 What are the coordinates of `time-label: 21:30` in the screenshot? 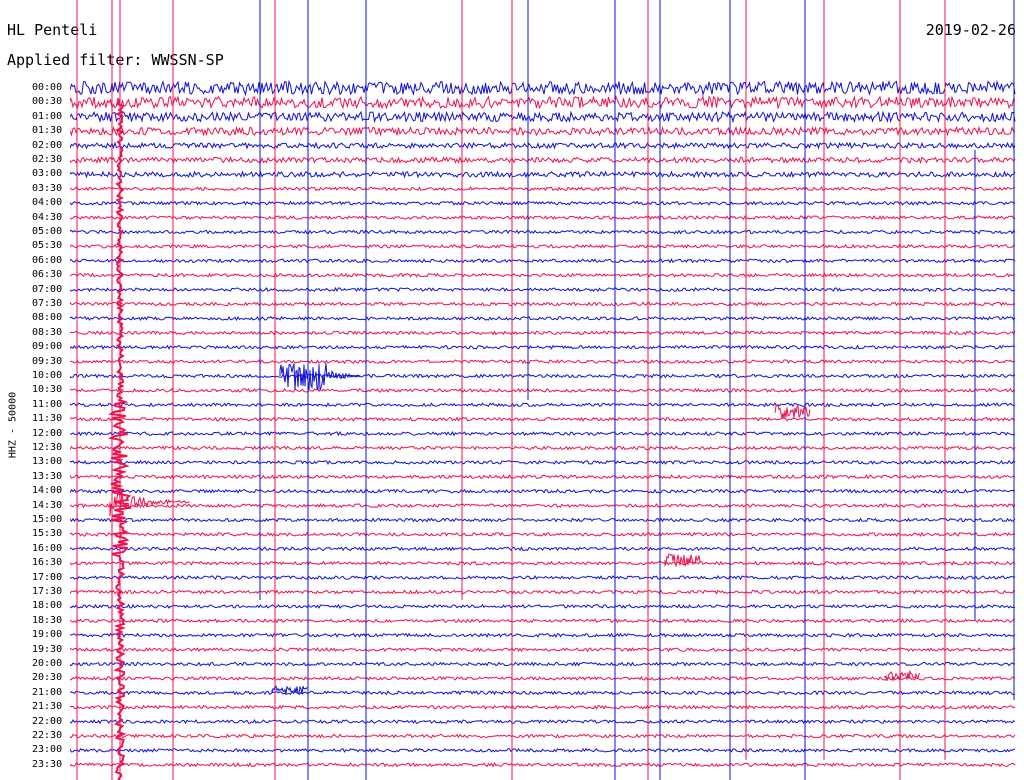 It's located at (47, 707).